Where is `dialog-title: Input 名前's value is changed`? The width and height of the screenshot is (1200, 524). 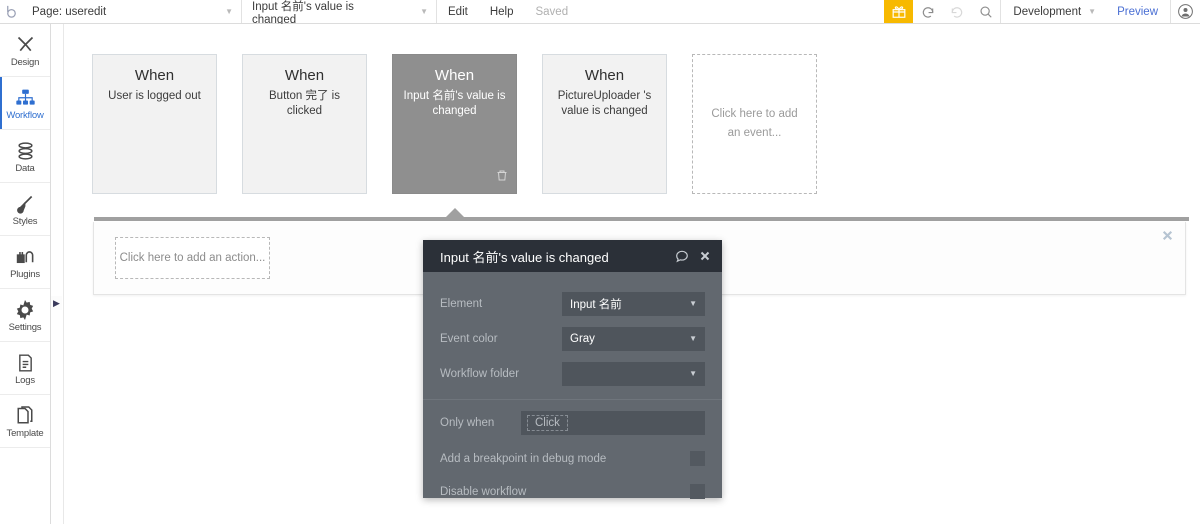
dialog-title: Input 名前's value is changed is located at coordinates (524, 257).